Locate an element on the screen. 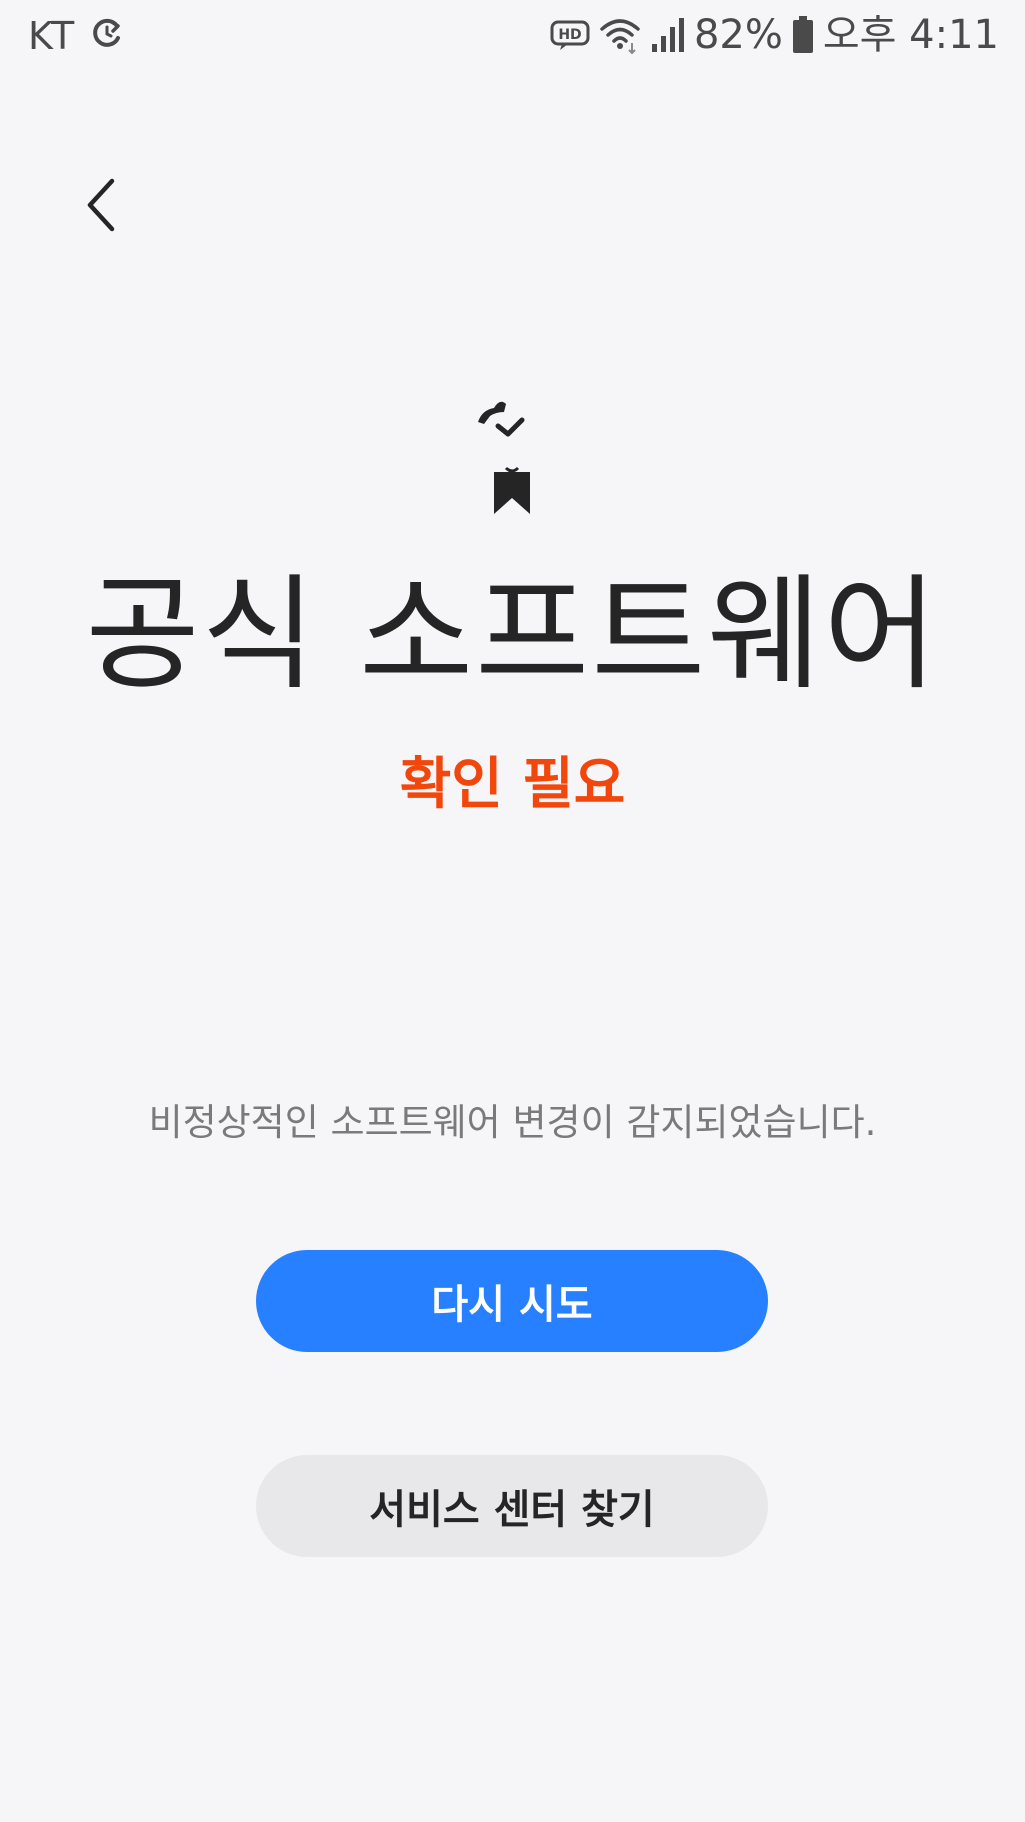 Image resolution: width=1025 pixels, height=1822 pixels. wifi-icon is located at coordinates (620, 37).